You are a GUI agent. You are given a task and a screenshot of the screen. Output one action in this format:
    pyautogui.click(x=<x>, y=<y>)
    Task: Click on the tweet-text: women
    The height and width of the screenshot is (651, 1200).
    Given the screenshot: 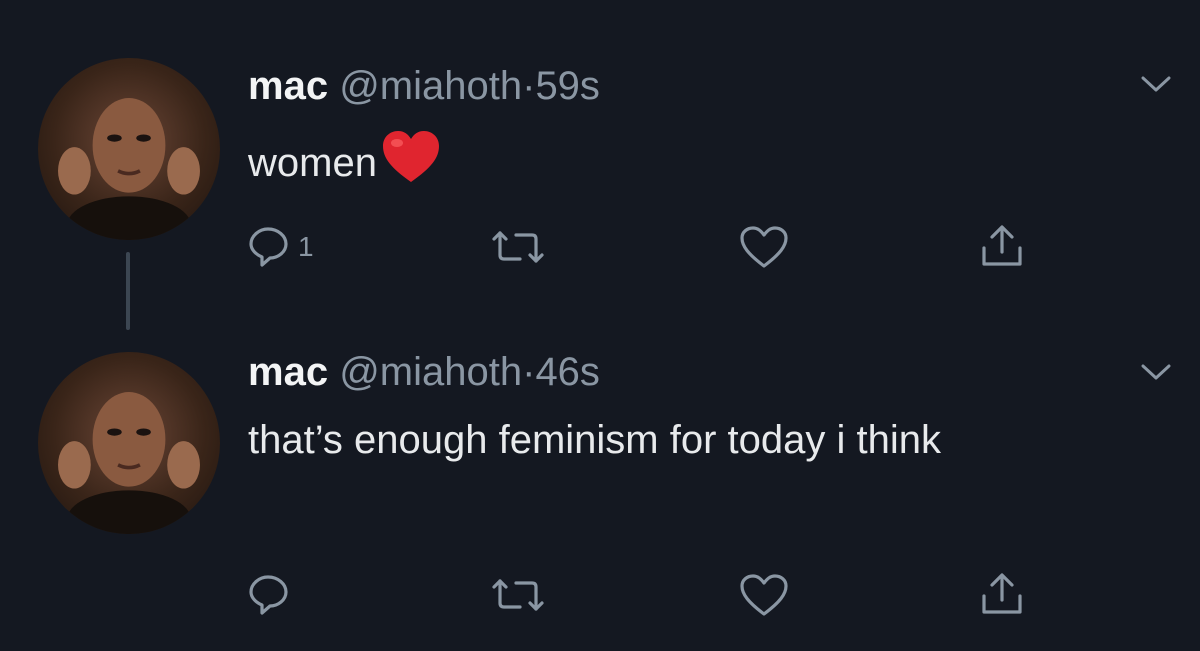 What is the action you would take?
    pyautogui.click(x=678, y=165)
    